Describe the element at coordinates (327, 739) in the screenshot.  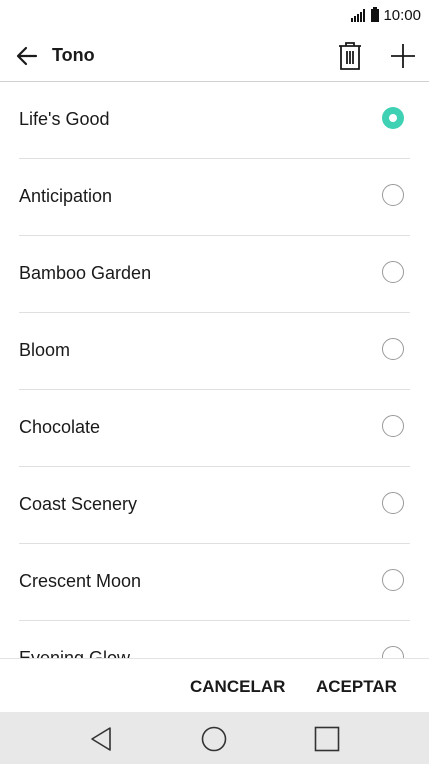
I see `nav-recent-apps-icon` at that location.